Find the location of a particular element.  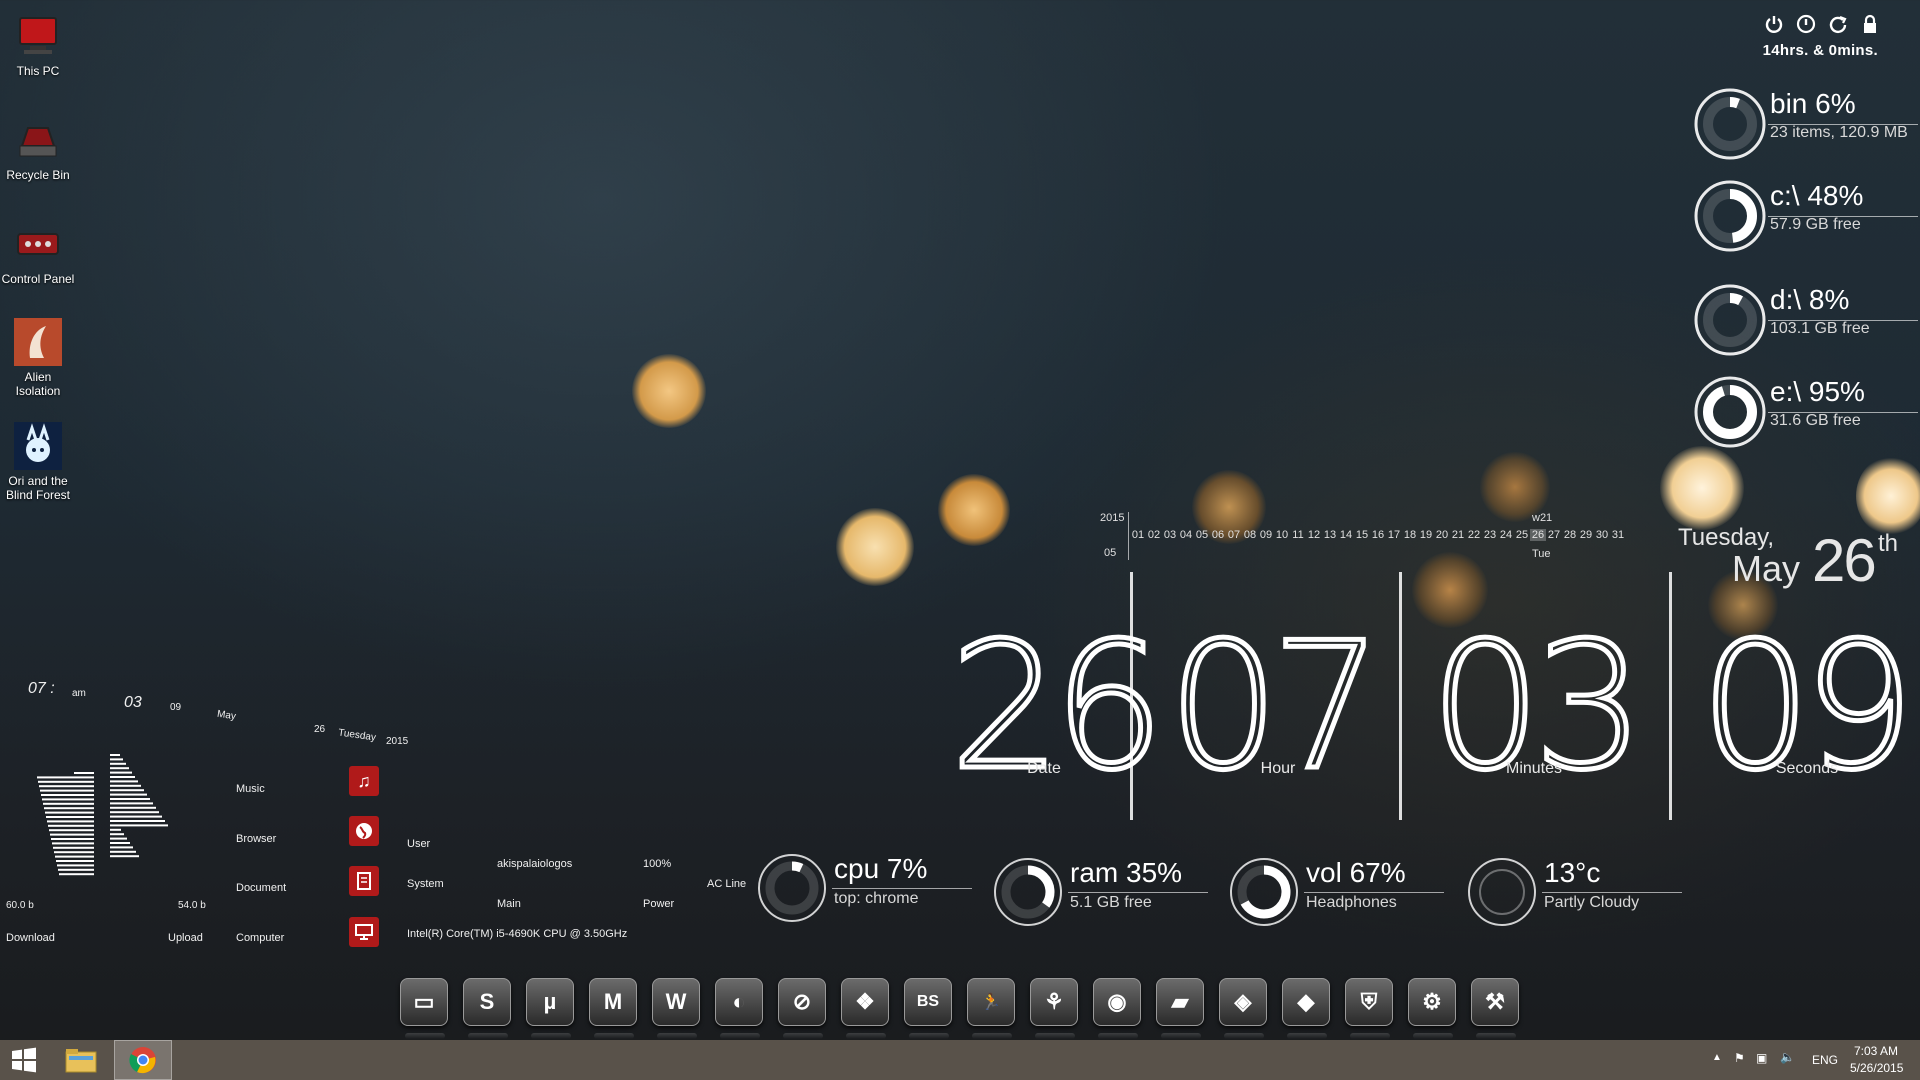

desktop-icon-label: This PC is located at coordinates (38, 71).